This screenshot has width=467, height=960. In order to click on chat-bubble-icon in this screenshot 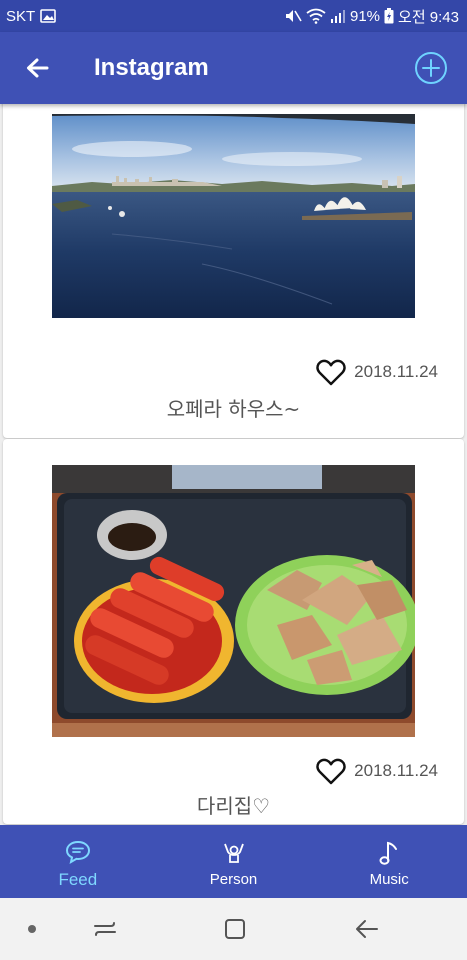, I will do `click(78, 852)`.